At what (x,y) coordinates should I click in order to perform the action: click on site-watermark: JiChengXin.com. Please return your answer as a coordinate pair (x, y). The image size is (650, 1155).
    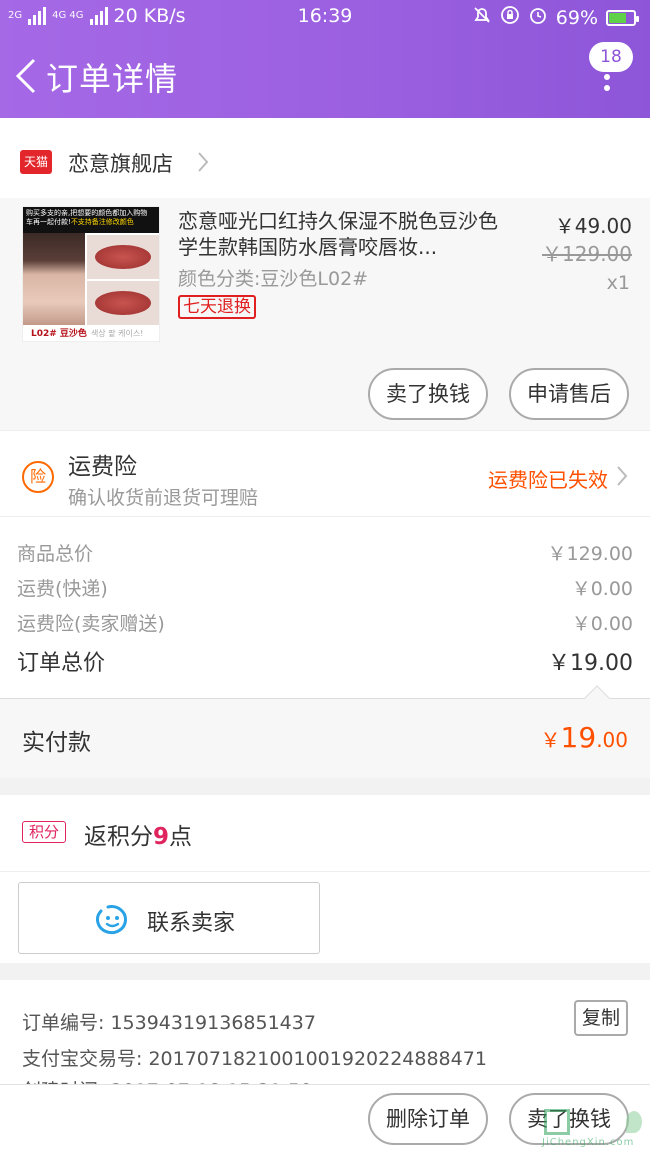
    Looking at the image, I should click on (588, 1129).